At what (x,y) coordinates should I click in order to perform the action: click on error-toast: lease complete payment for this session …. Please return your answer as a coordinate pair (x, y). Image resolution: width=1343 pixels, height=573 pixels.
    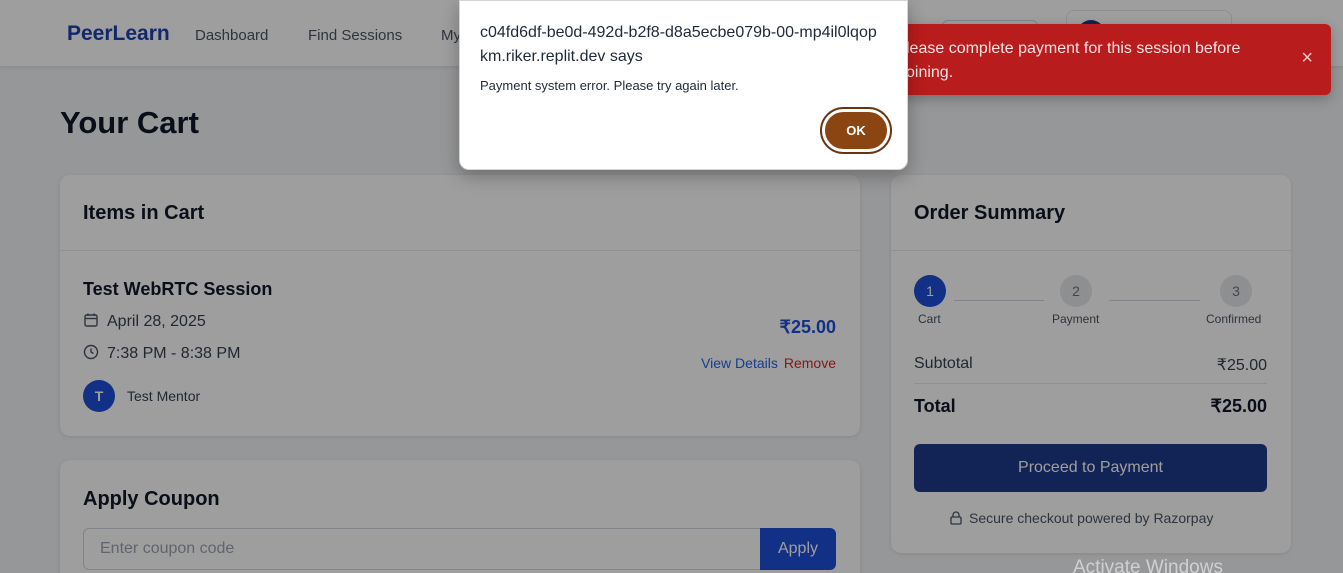
    Looking at the image, I should click on (1094, 59).